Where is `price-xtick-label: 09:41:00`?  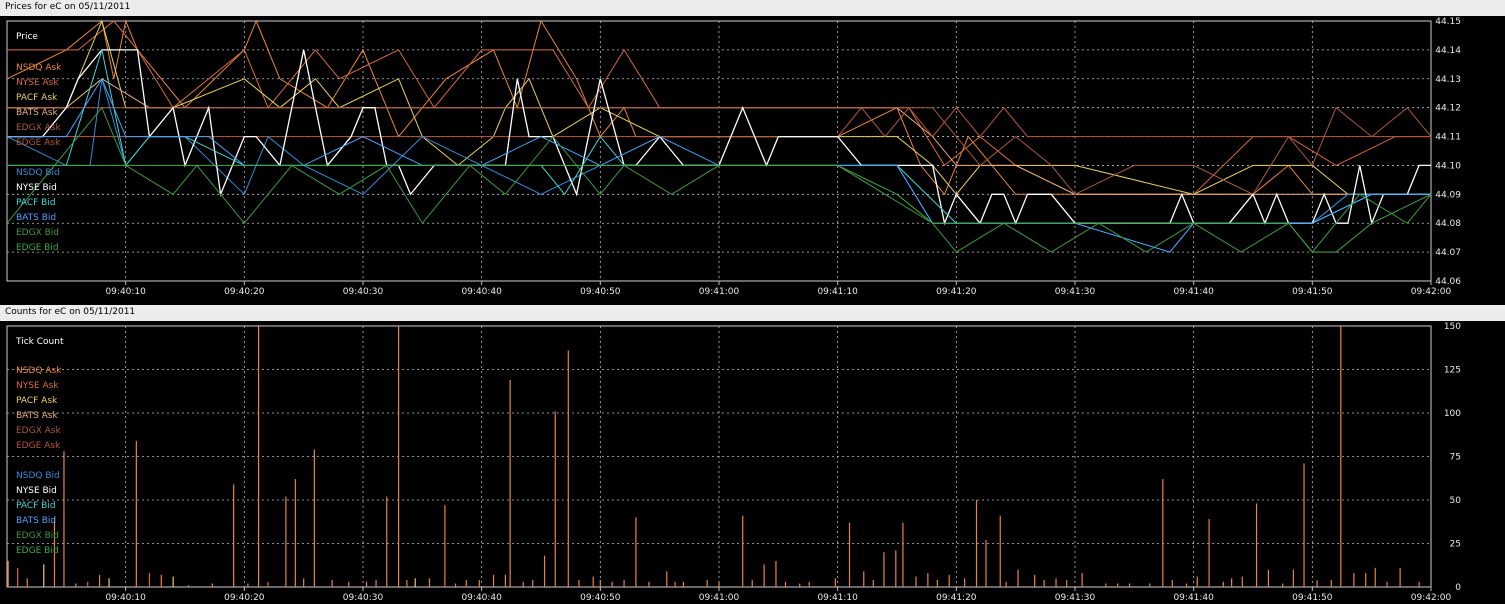
price-xtick-label: 09:41:00 is located at coordinates (719, 292).